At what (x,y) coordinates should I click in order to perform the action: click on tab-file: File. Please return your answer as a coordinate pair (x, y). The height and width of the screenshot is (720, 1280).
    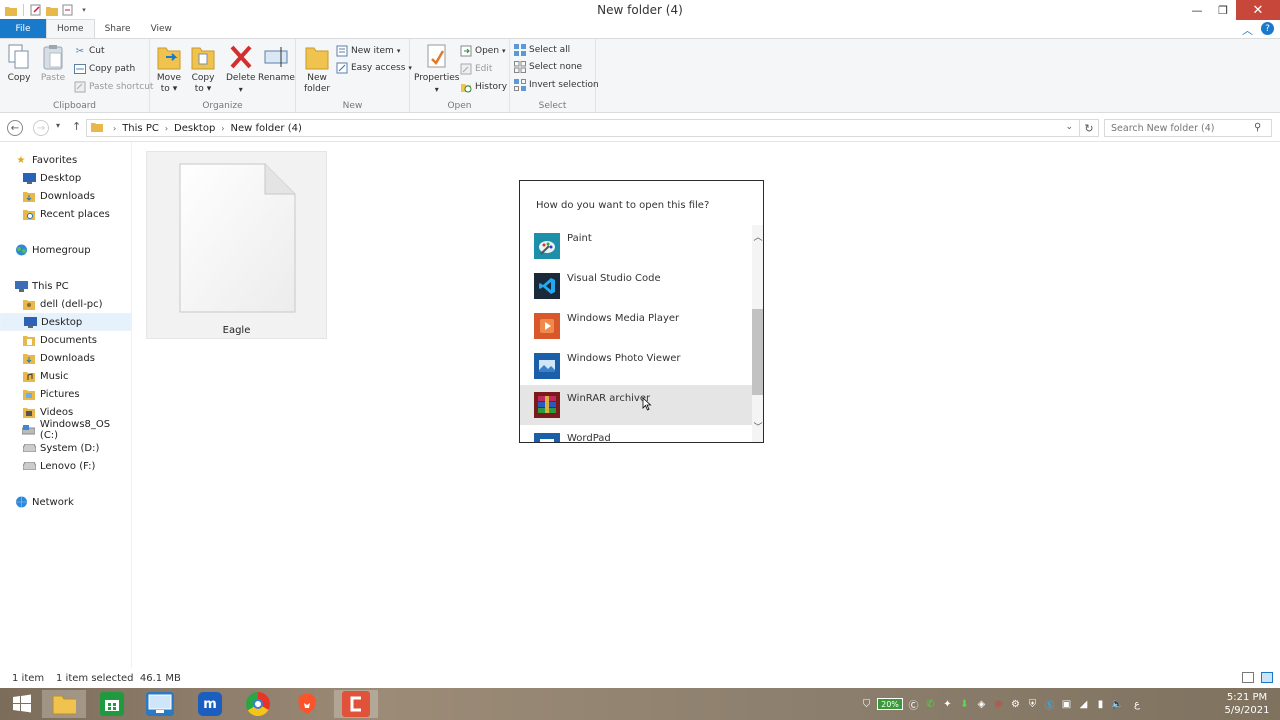
    Looking at the image, I should click on (23, 28).